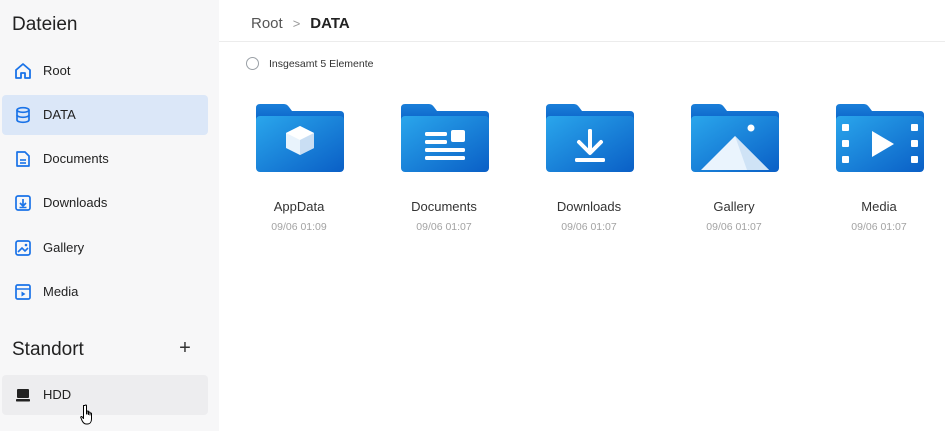  Describe the element at coordinates (880, 138) in the screenshot. I see `video-folder-icon` at that location.